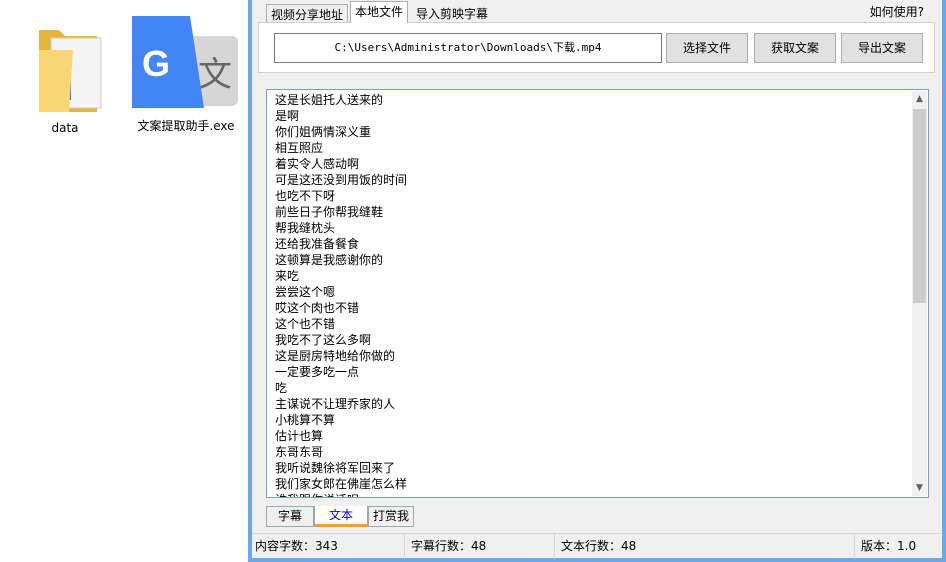  What do you see at coordinates (65, 128) in the screenshot?
I see `desktop-icon-label: data` at bounding box center [65, 128].